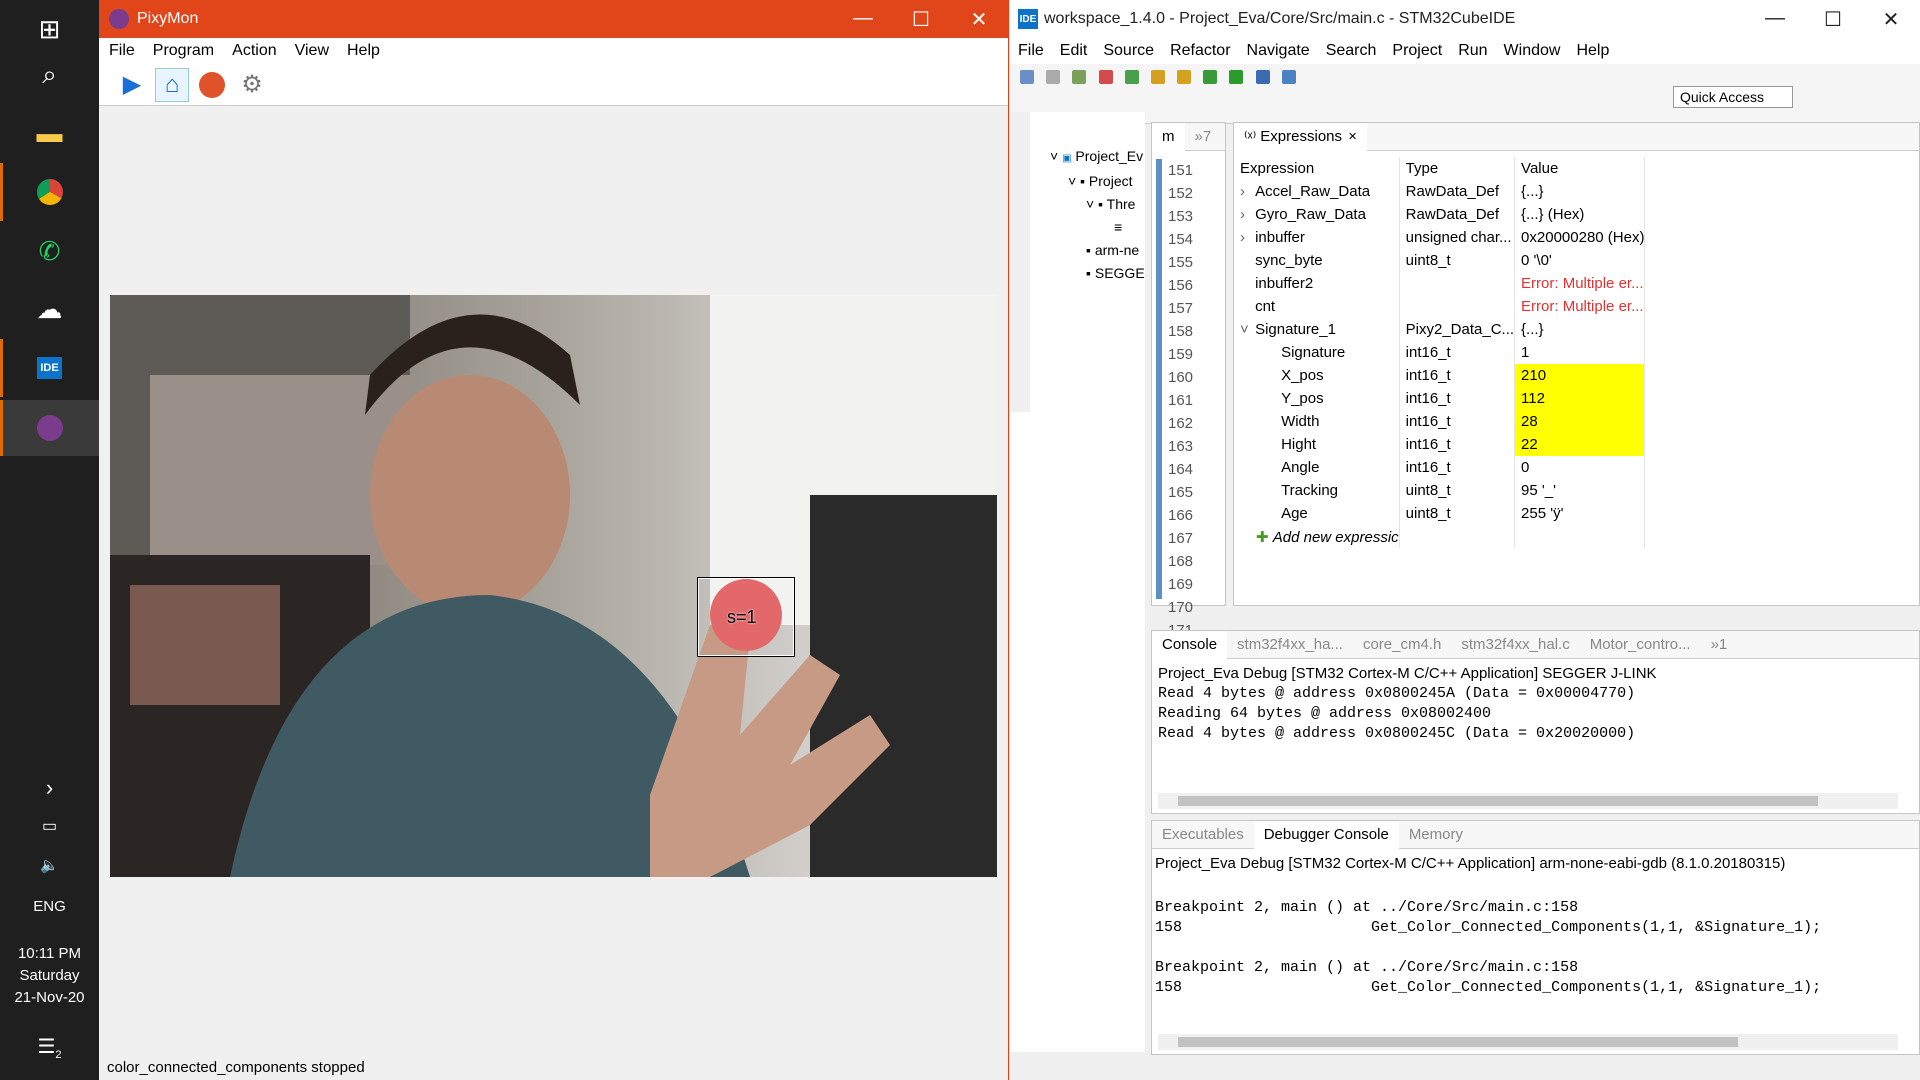  What do you see at coordinates (212, 85) in the screenshot?
I see `raw-video-icon` at bounding box center [212, 85].